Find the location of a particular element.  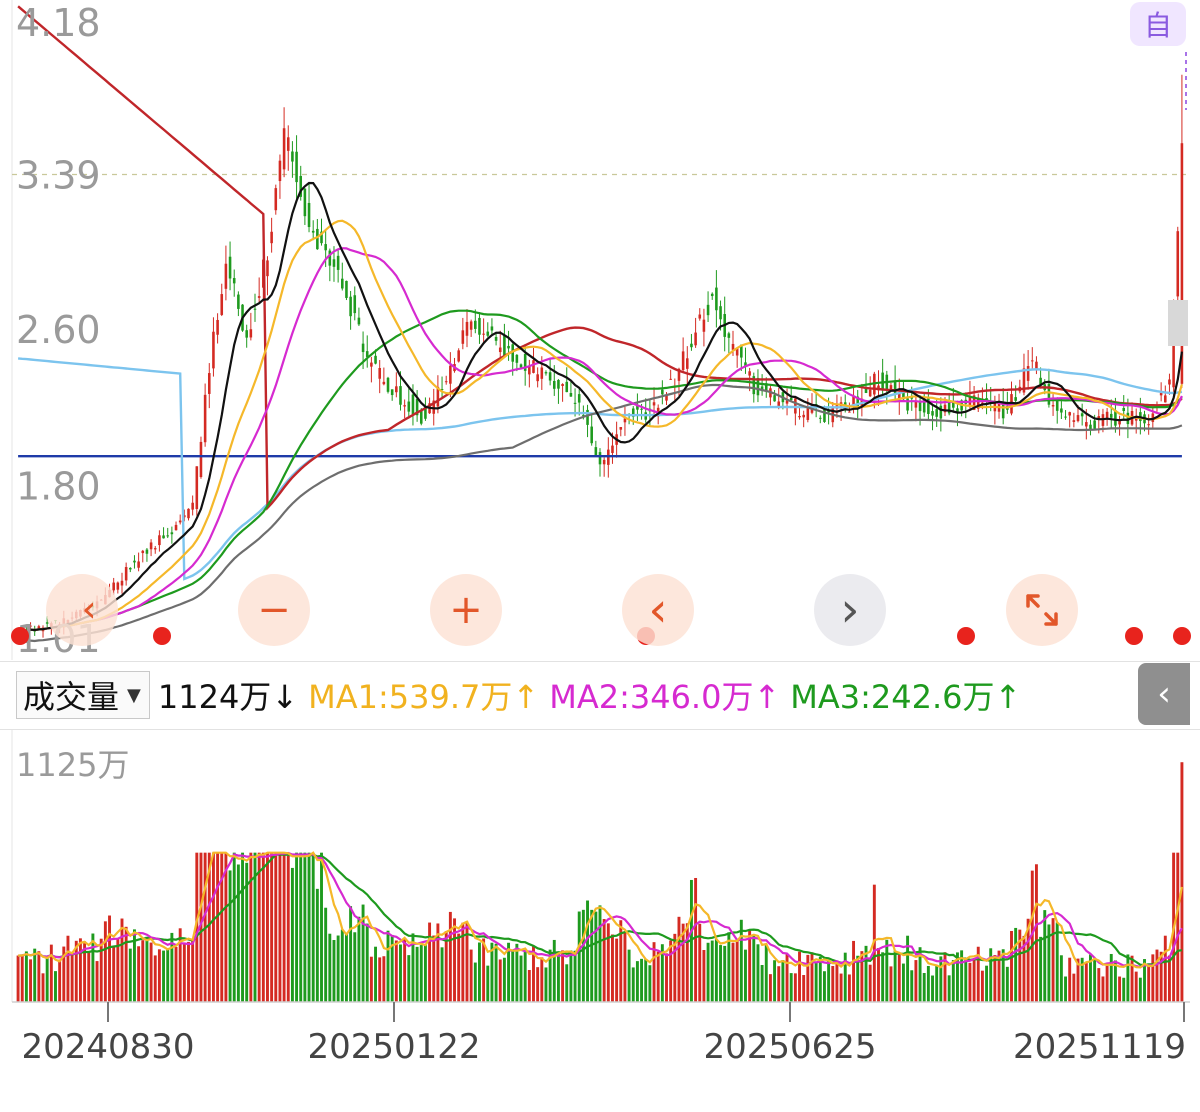

price-axis-label: 4.18 is located at coordinates (58, 23).